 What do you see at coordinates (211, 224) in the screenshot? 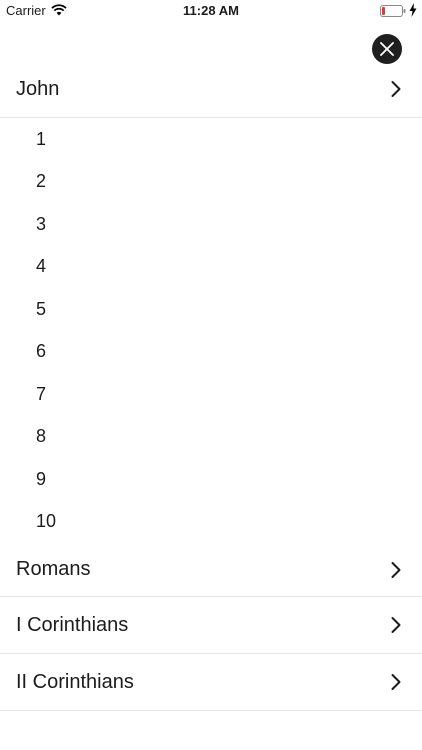
I see `chapter-row: 3` at bounding box center [211, 224].